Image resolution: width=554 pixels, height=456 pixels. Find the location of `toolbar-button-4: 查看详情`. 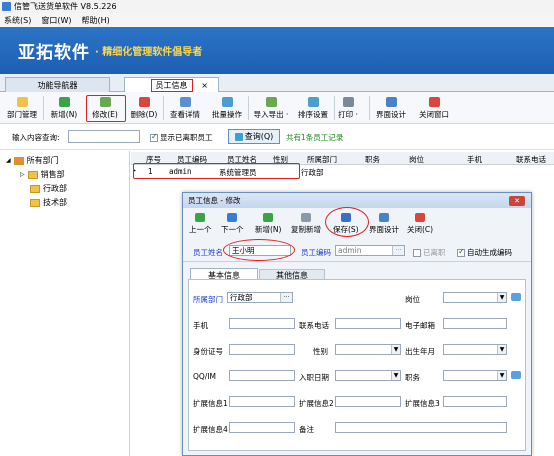

toolbar-button-4: 查看详情 is located at coordinates (185, 108).